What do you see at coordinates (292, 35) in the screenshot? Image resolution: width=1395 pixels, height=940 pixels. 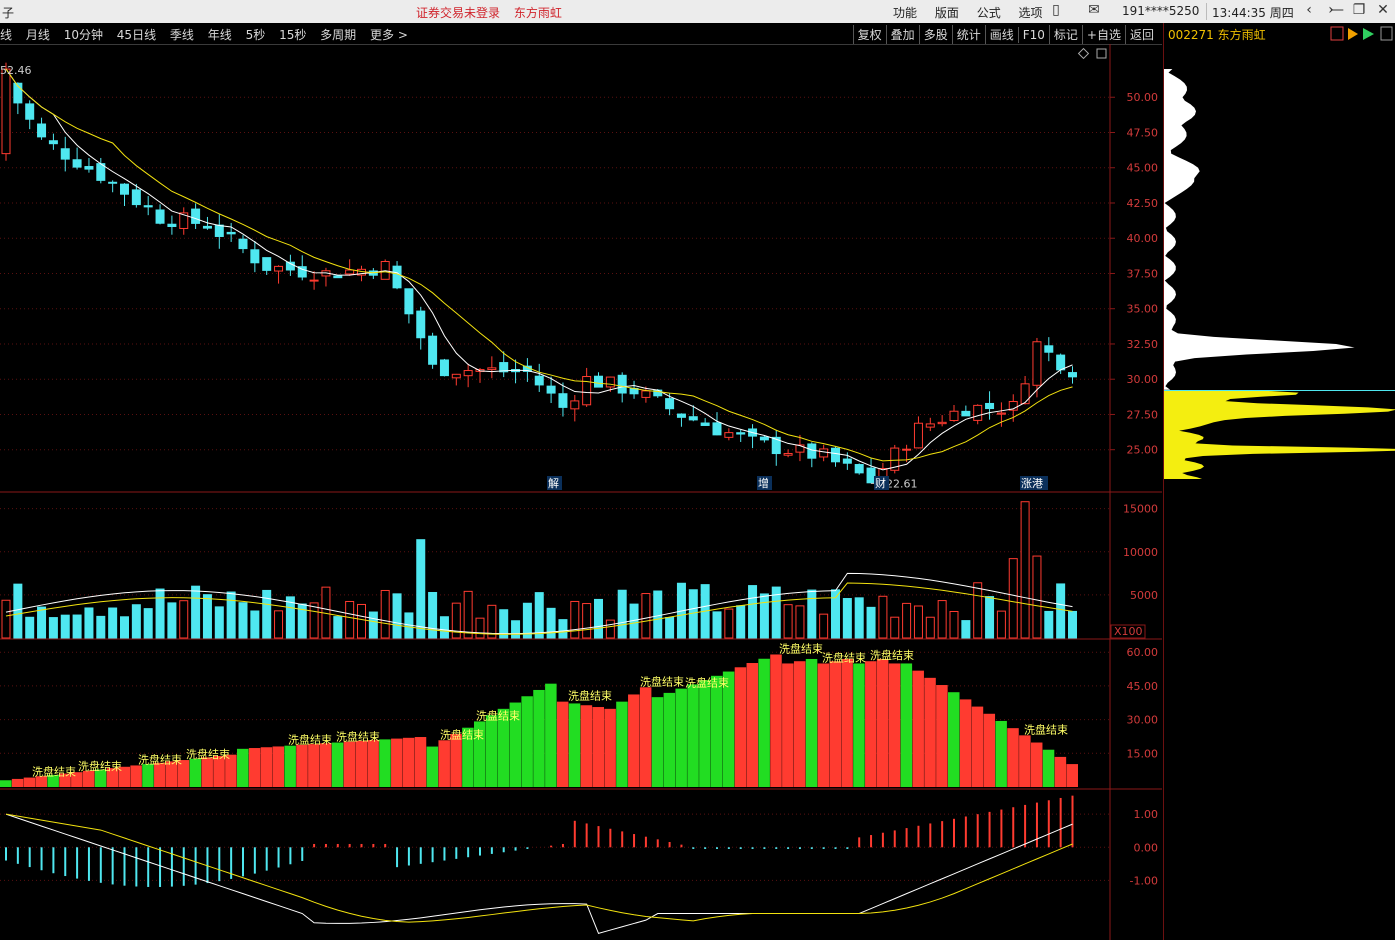 I see `period-15sec: 15秒` at bounding box center [292, 35].